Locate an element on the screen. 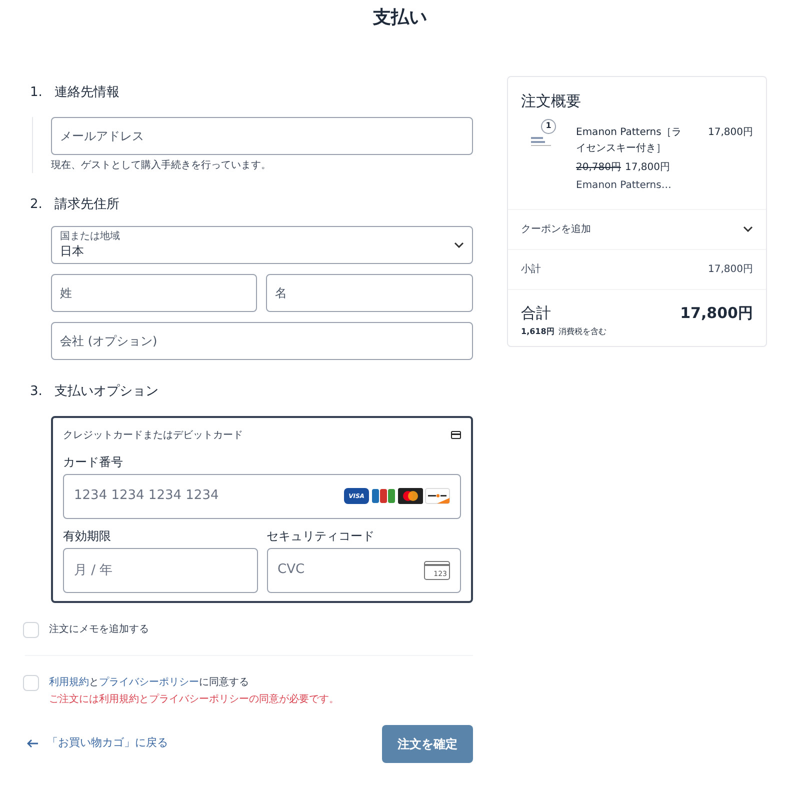 This screenshot has width=800, height=792. line-total: 17,800円 is located at coordinates (730, 133).